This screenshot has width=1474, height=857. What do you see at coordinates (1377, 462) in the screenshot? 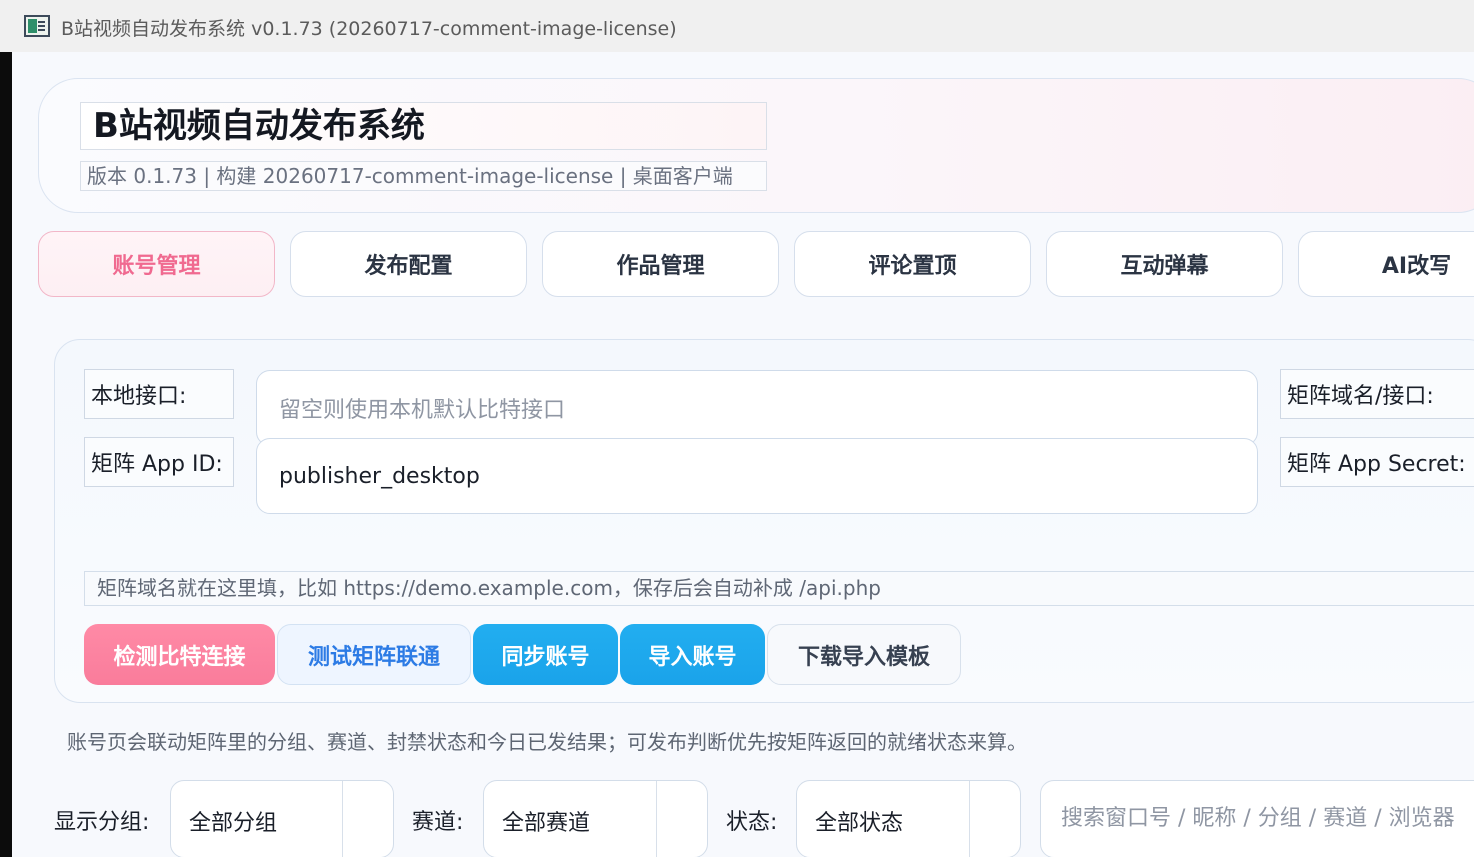
I see `app-secret-label: 矩阵 App Secret:` at bounding box center [1377, 462].